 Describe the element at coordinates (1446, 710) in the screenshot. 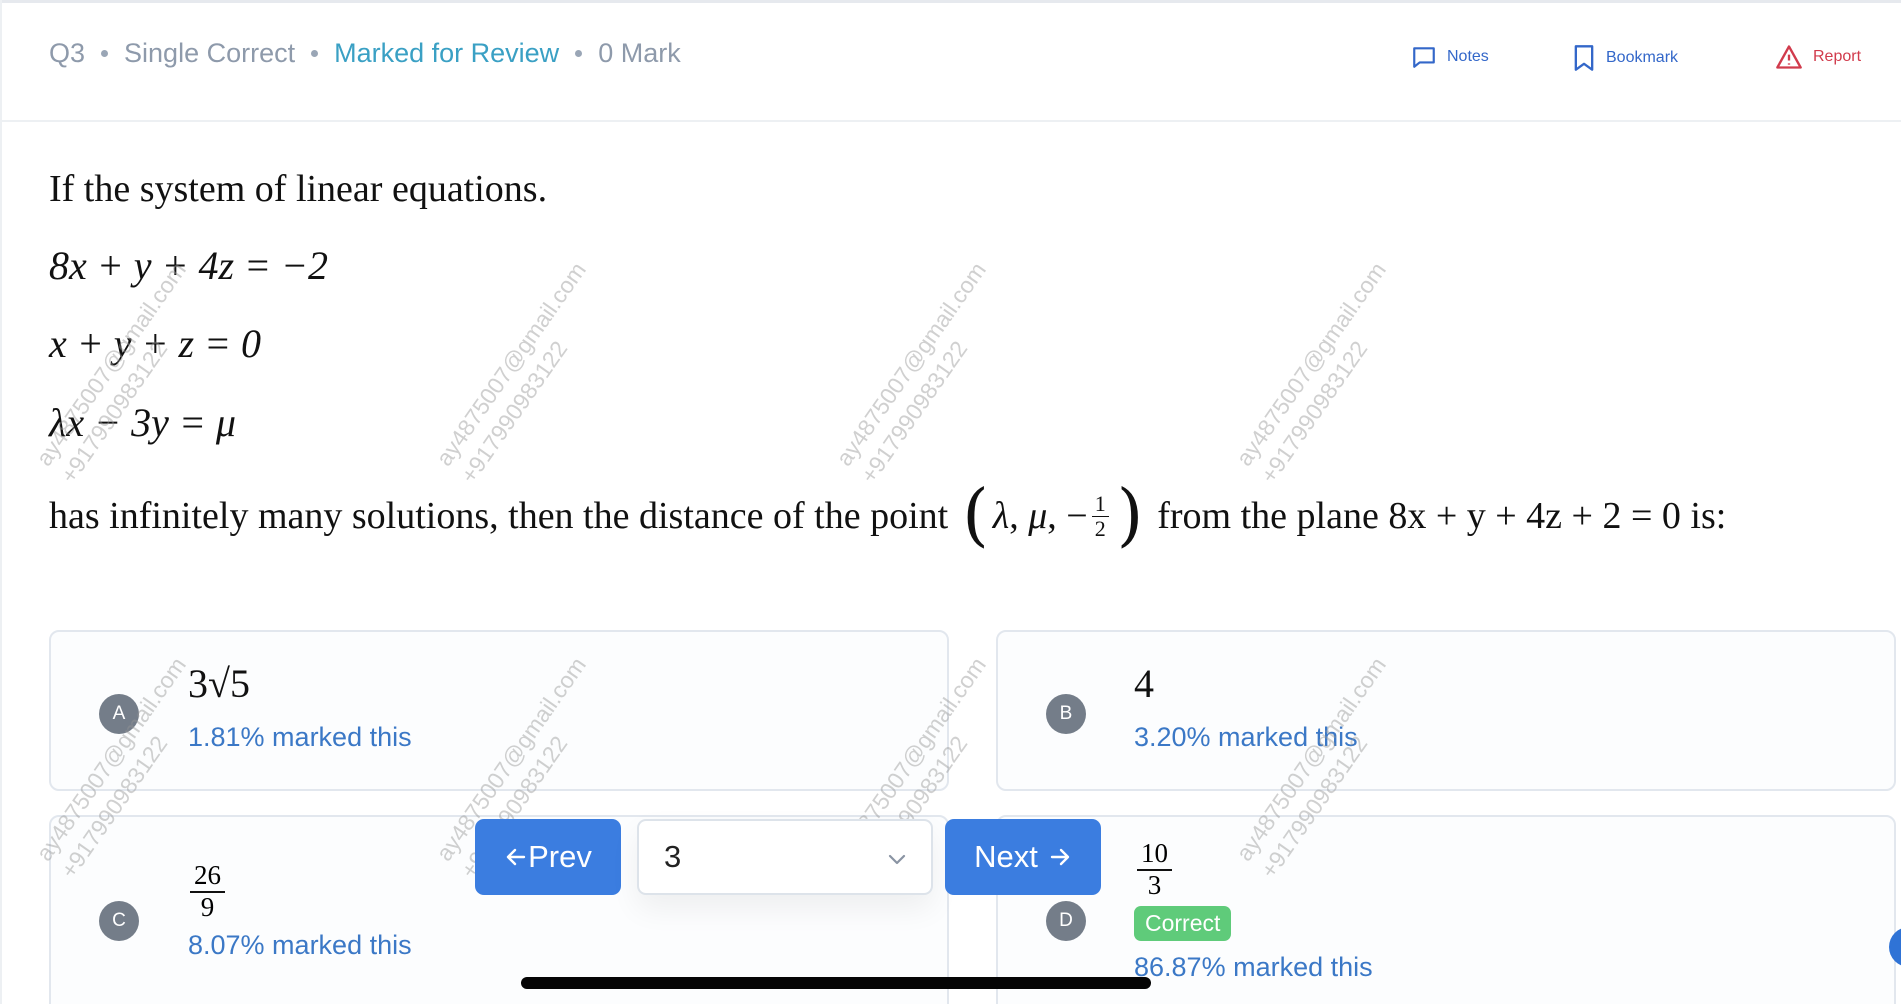

I see `option-b-card: B 4 3.20% marked this` at that location.